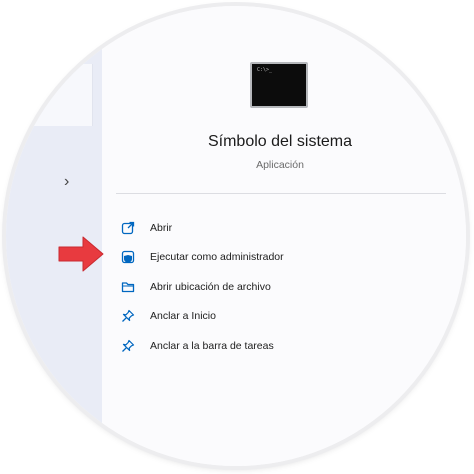 The image size is (474, 474). What do you see at coordinates (281, 193) in the screenshot?
I see `divider` at bounding box center [281, 193].